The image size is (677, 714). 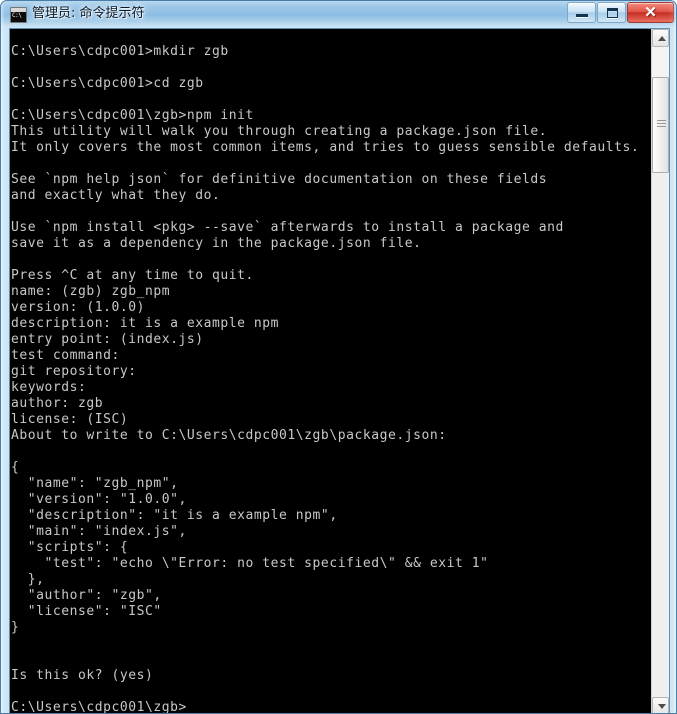 I want to click on scroll-down-arrow-icon, so click(x=662, y=706).